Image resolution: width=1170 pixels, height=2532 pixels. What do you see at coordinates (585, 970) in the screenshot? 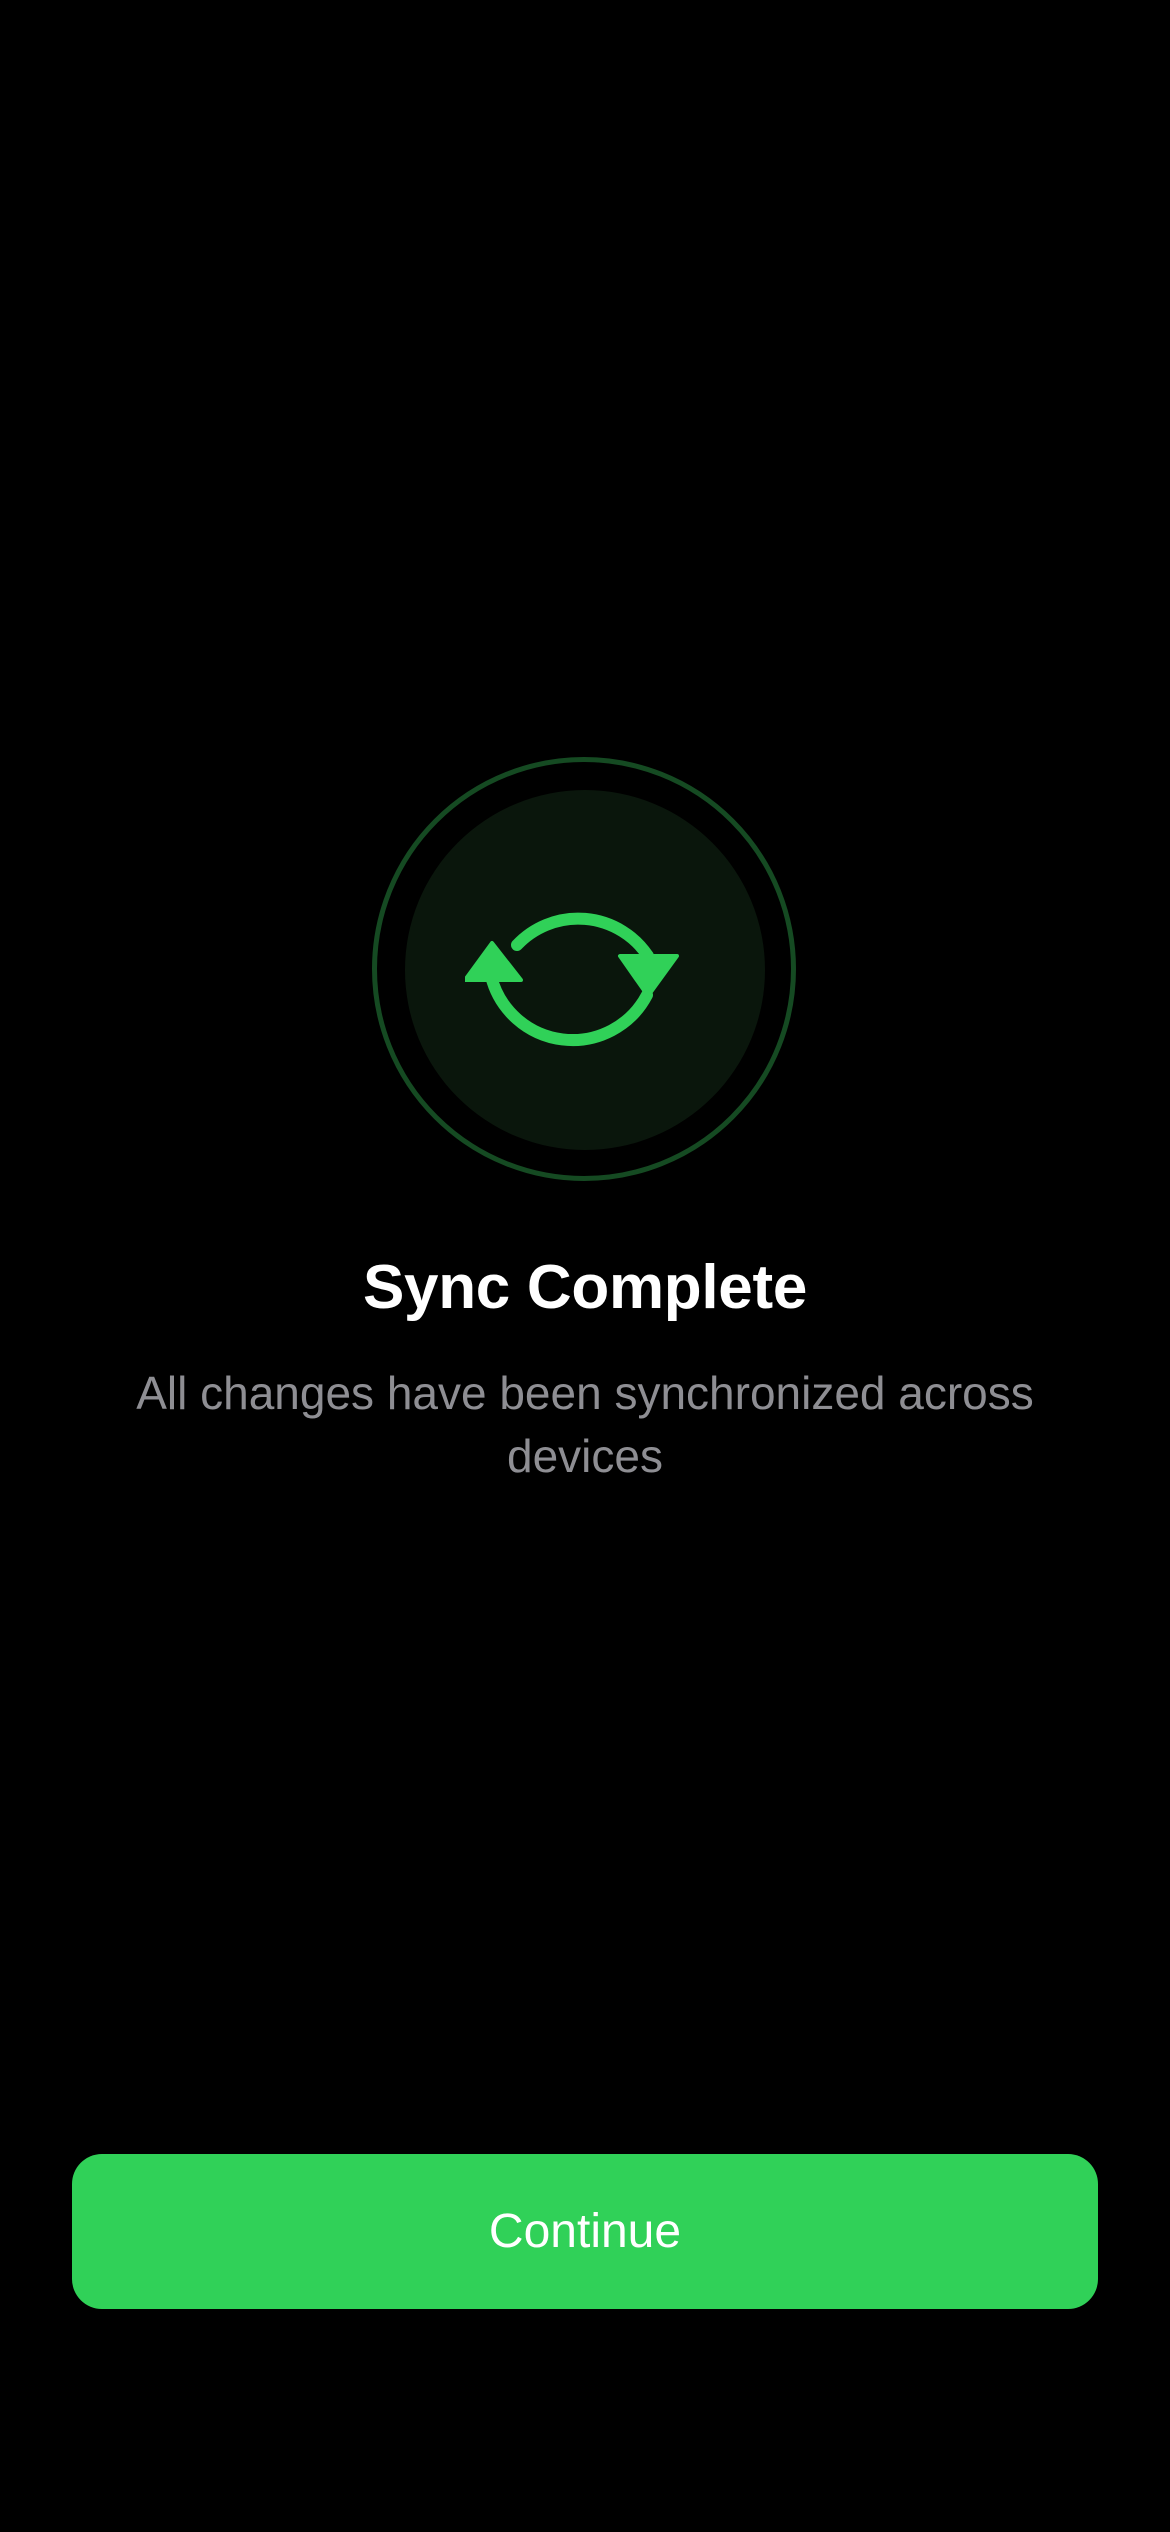
I see `sync-arrows-icon` at bounding box center [585, 970].